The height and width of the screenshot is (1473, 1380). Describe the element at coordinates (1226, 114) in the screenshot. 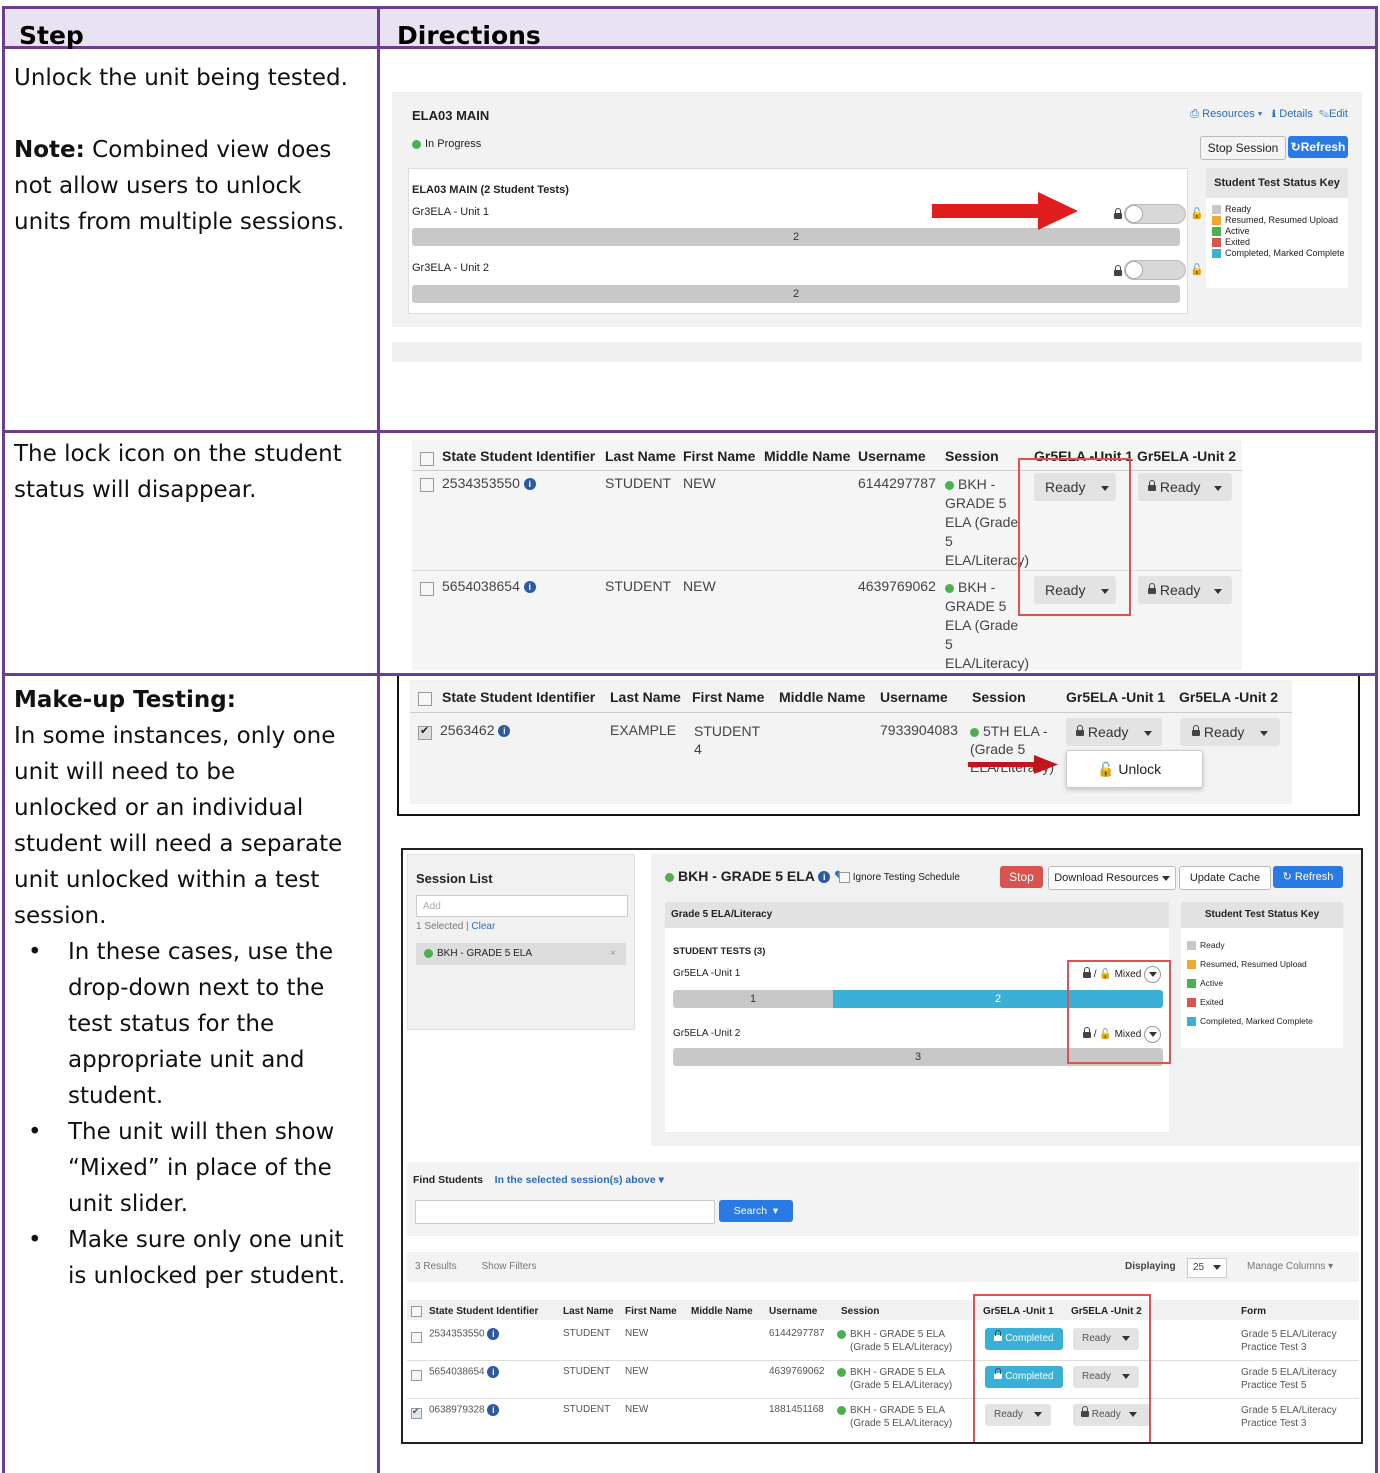

I see `resources-link: ⎙ Resources ▾` at that location.